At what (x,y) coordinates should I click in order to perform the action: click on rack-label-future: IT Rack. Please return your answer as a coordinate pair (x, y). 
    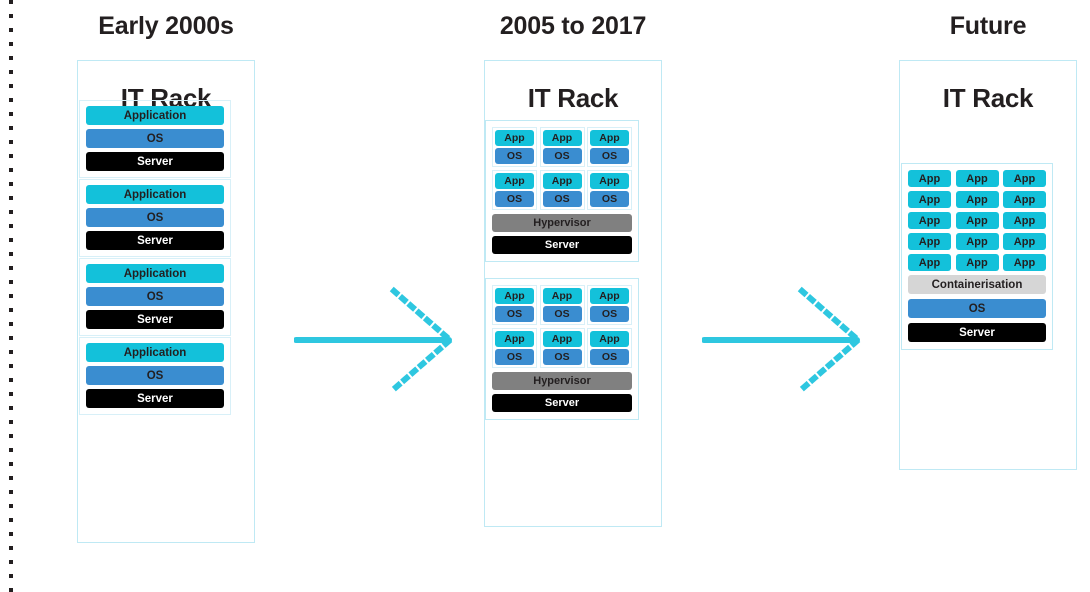
    Looking at the image, I should click on (988, 98).